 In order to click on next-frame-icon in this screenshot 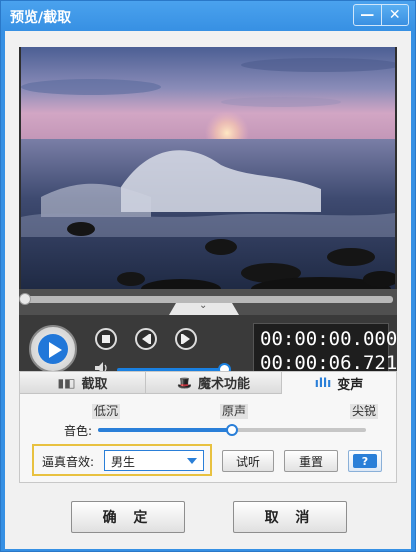, I will do `click(186, 339)`.